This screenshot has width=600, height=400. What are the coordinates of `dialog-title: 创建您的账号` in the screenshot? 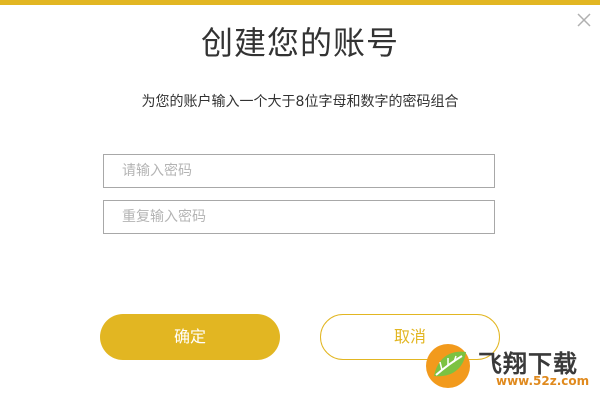 It's located at (299, 43).